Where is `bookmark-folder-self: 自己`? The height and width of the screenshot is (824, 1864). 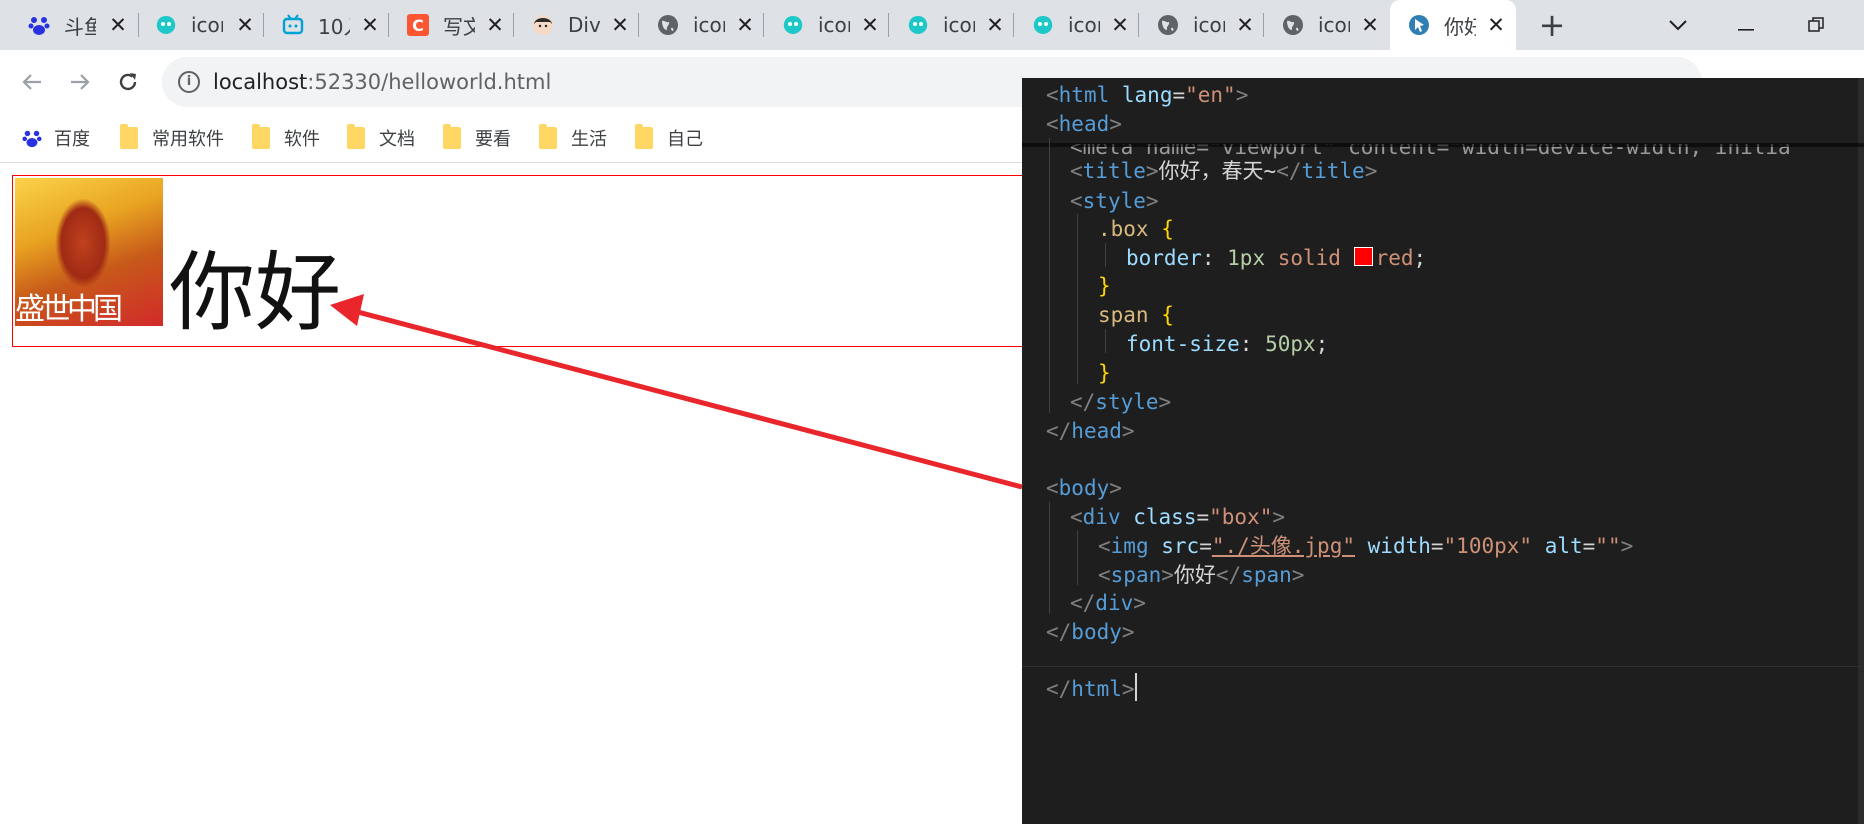 bookmark-folder-self: 自己 is located at coordinates (669, 138).